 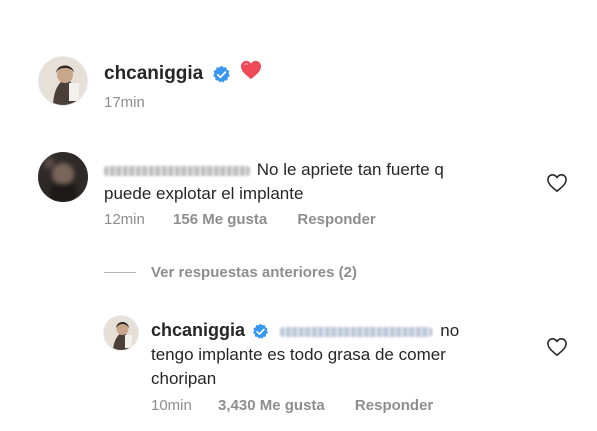 I want to click on reply-line-1: chcaniggia no, so click(x=305, y=330).